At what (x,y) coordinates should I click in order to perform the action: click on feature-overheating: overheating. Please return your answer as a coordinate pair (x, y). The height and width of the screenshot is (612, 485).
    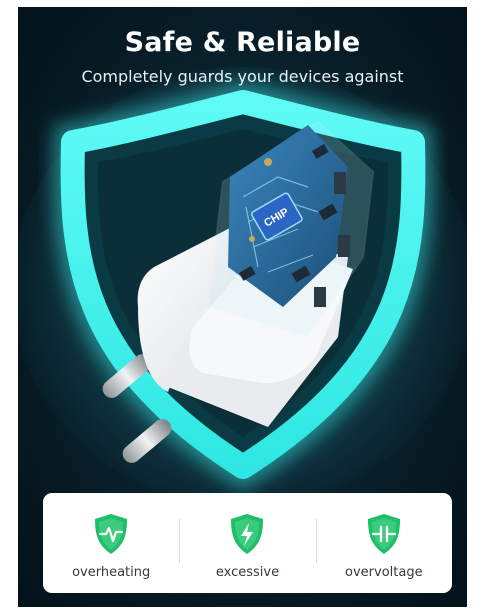
    Looking at the image, I should click on (111, 543).